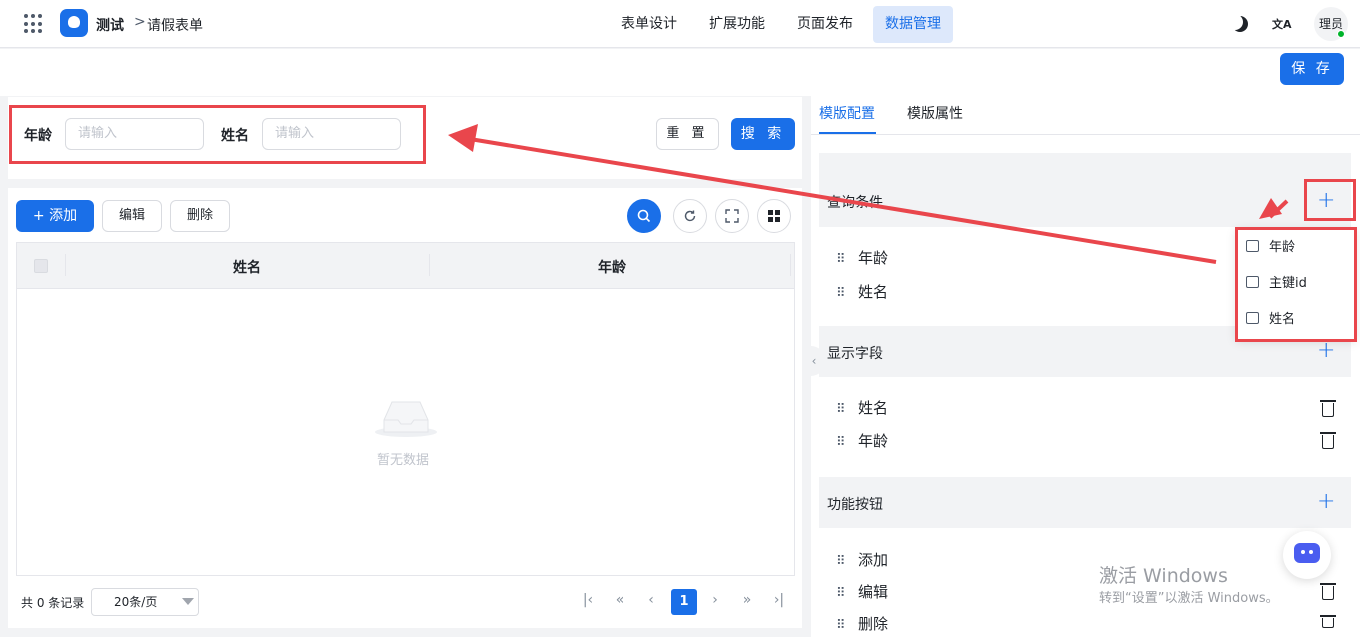 Image resolution: width=1360 pixels, height=637 pixels. I want to click on annotation-arrow-line, so click(843, 200).